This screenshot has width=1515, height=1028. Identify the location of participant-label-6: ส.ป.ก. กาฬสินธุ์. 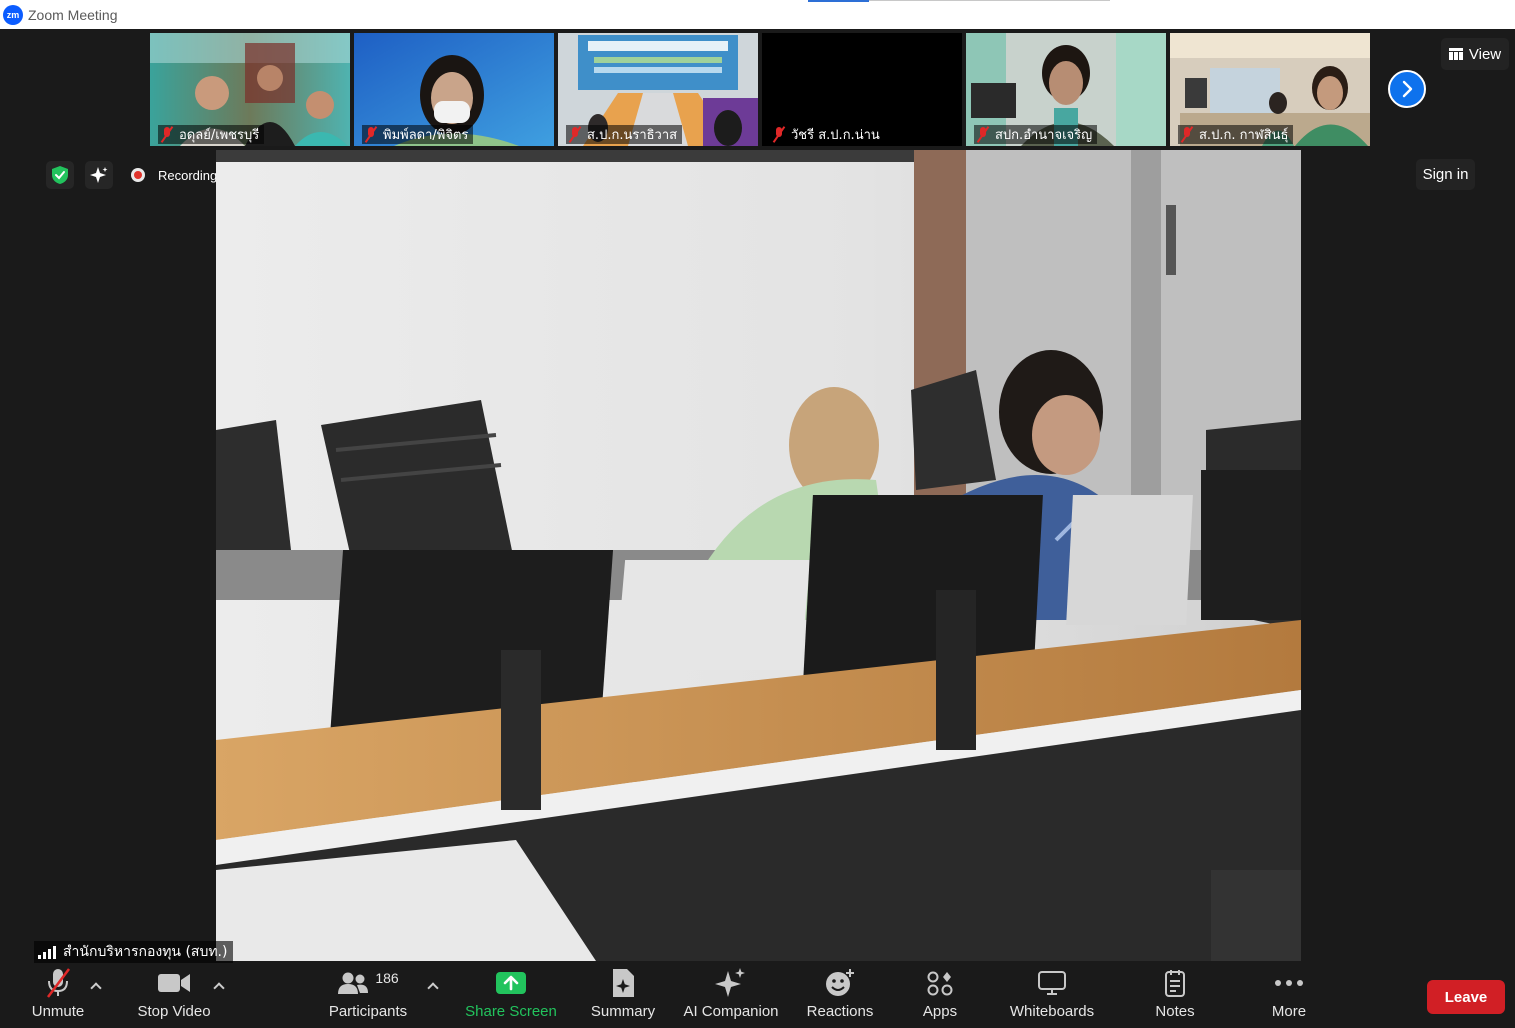
(1236, 134).